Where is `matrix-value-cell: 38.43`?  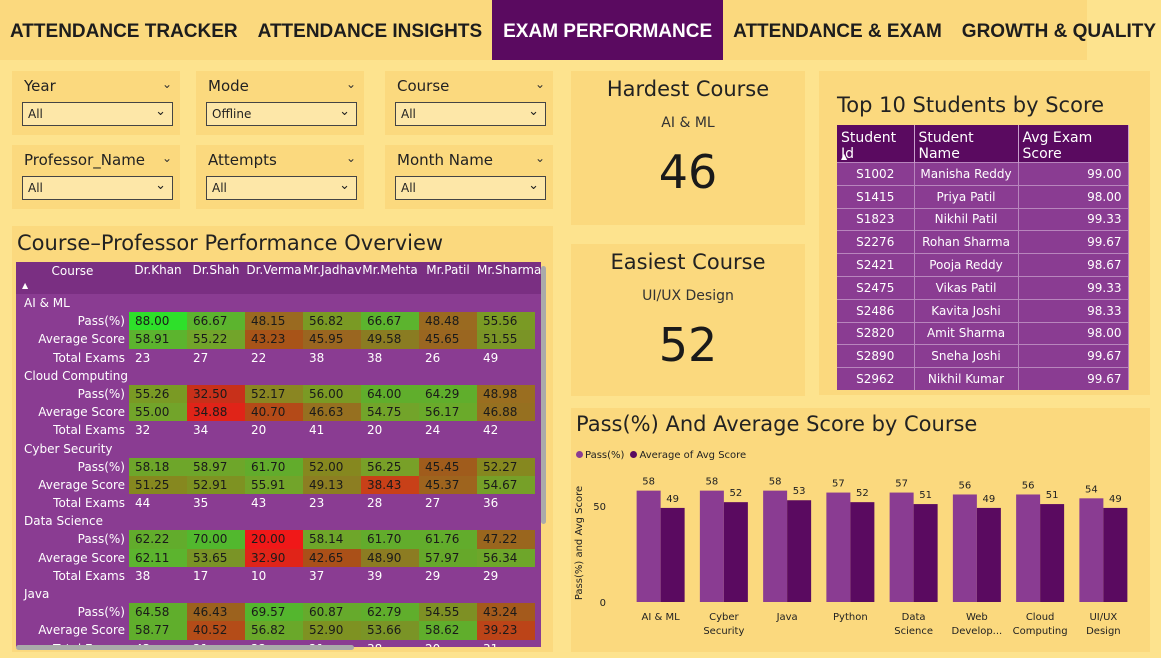 matrix-value-cell: 38.43 is located at coordinates (390, 485).